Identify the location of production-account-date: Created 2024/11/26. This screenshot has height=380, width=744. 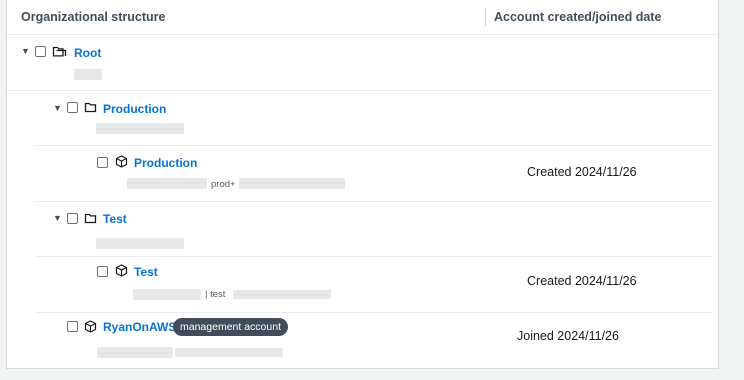
(582, 172).